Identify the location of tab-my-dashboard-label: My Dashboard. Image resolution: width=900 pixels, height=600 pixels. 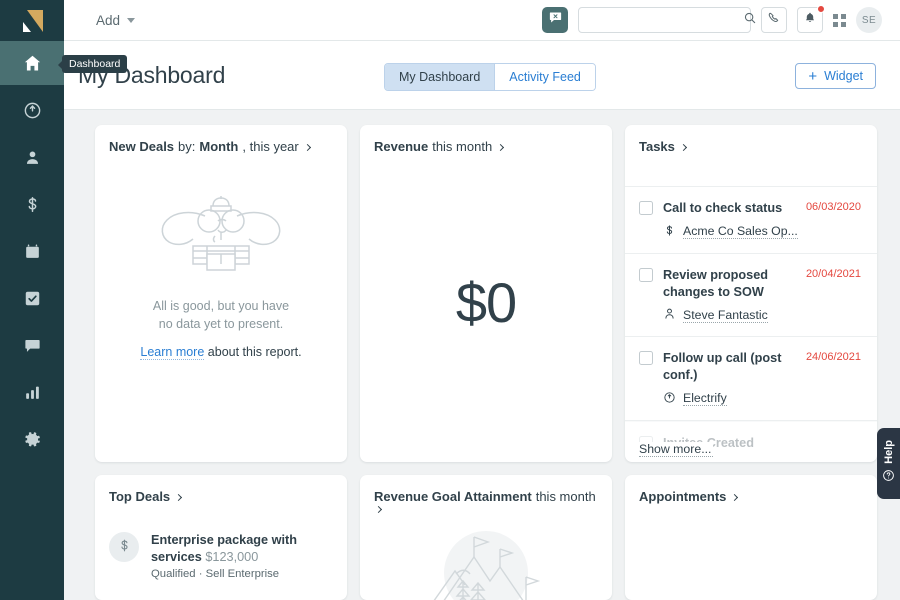
(440, 77).